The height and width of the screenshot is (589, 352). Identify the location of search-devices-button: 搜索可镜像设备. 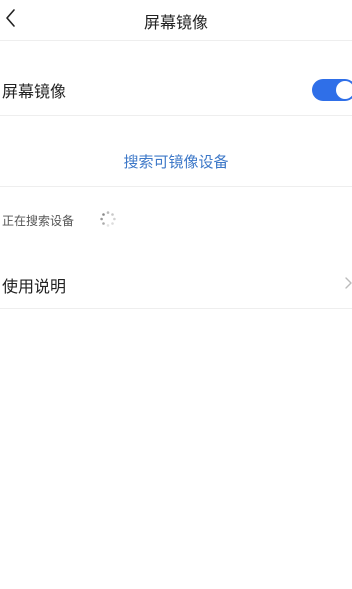
(176, 161).